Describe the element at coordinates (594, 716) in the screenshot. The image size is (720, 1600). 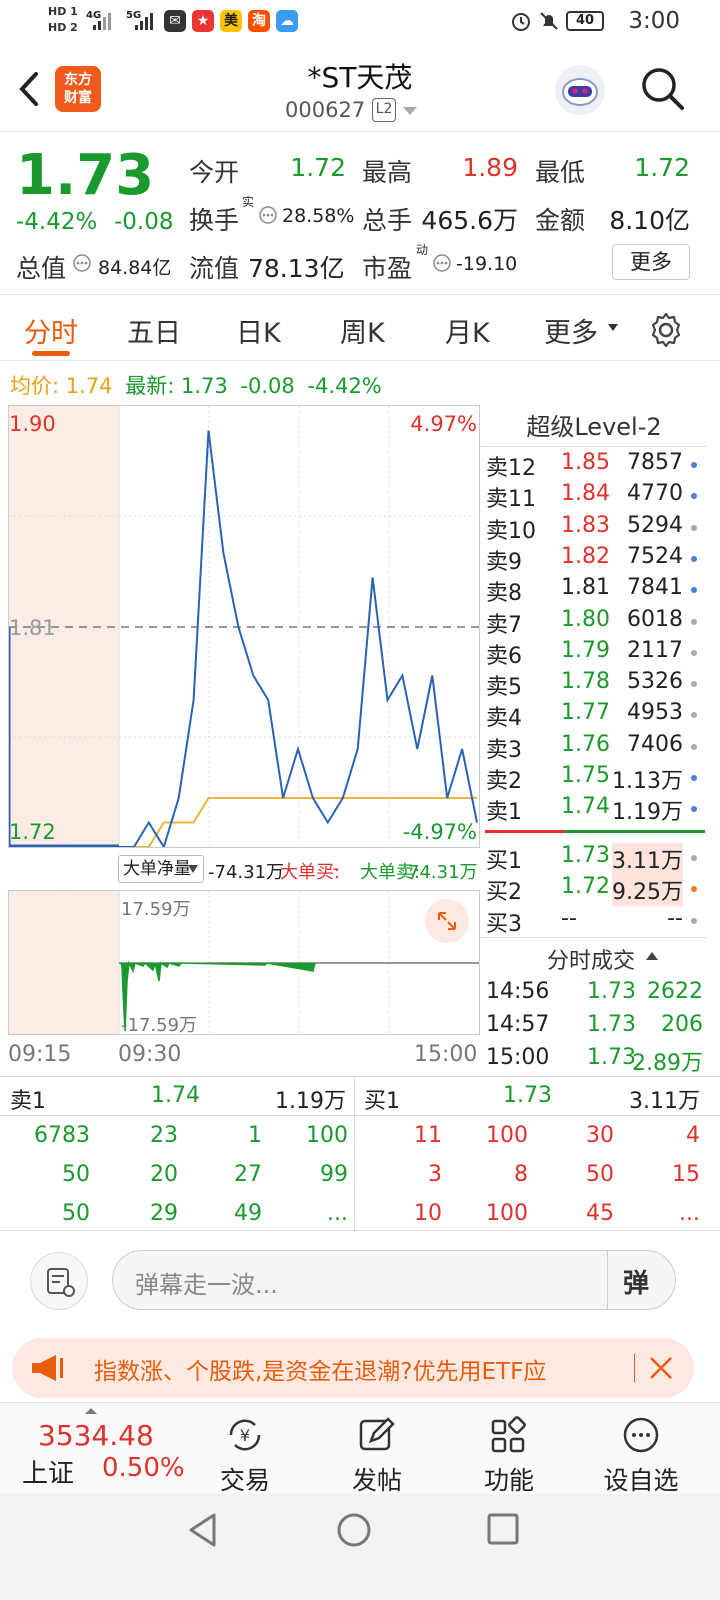
I see `ask-row: 卖4 1.77 4953` at that location.